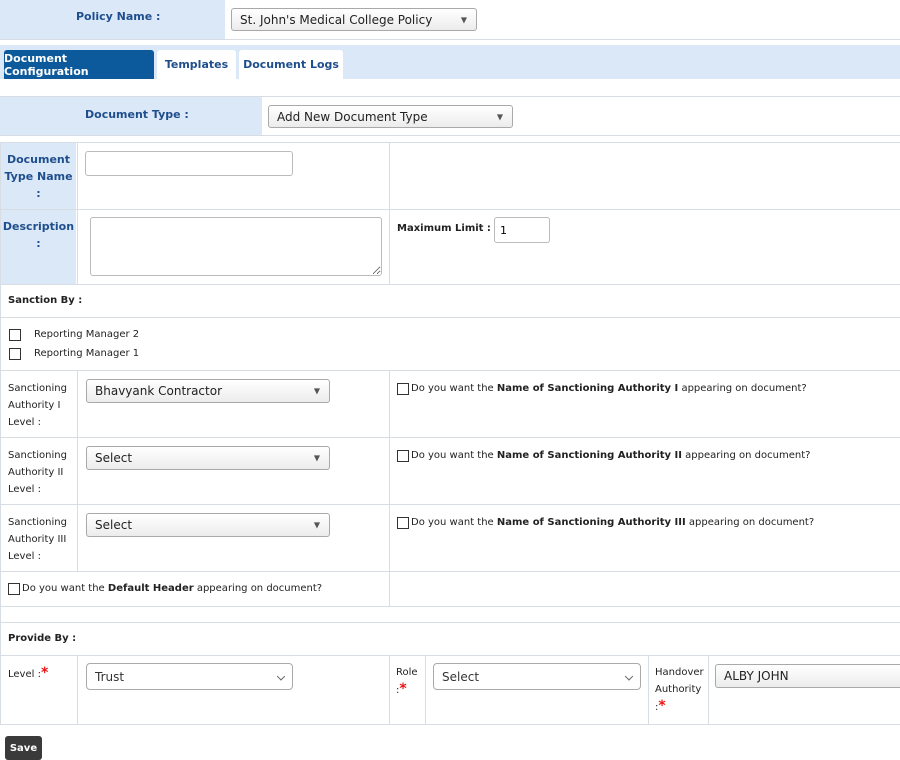 This screenshot has width=900, height=760. What do you see at coordinates (189, 676) in the screenshot?
I see `level-select: Trust` at bounding box center [189, 676].